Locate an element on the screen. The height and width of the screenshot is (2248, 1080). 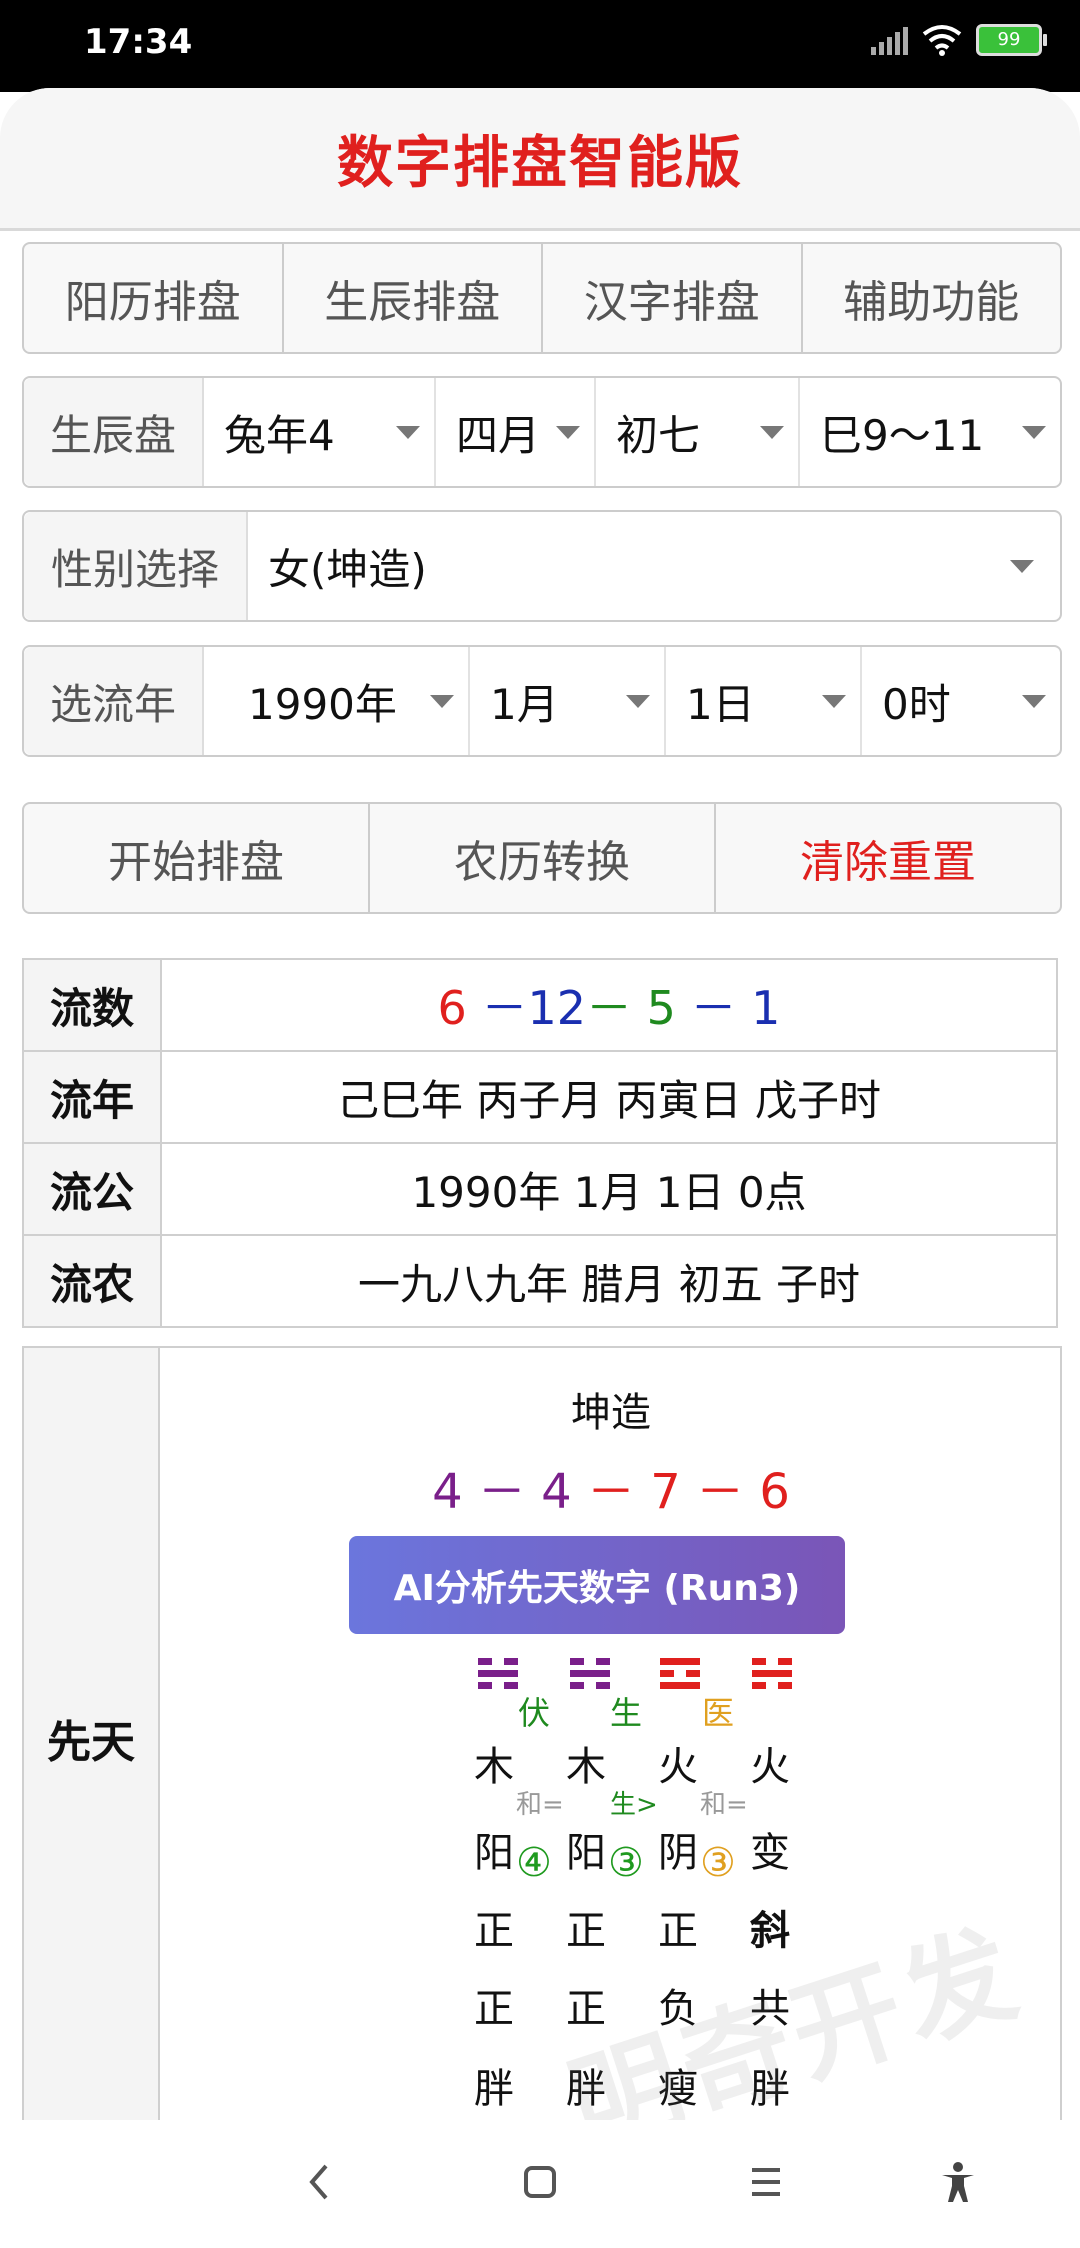
flow-month-select: 1月 is located at coordinates (568, 701).